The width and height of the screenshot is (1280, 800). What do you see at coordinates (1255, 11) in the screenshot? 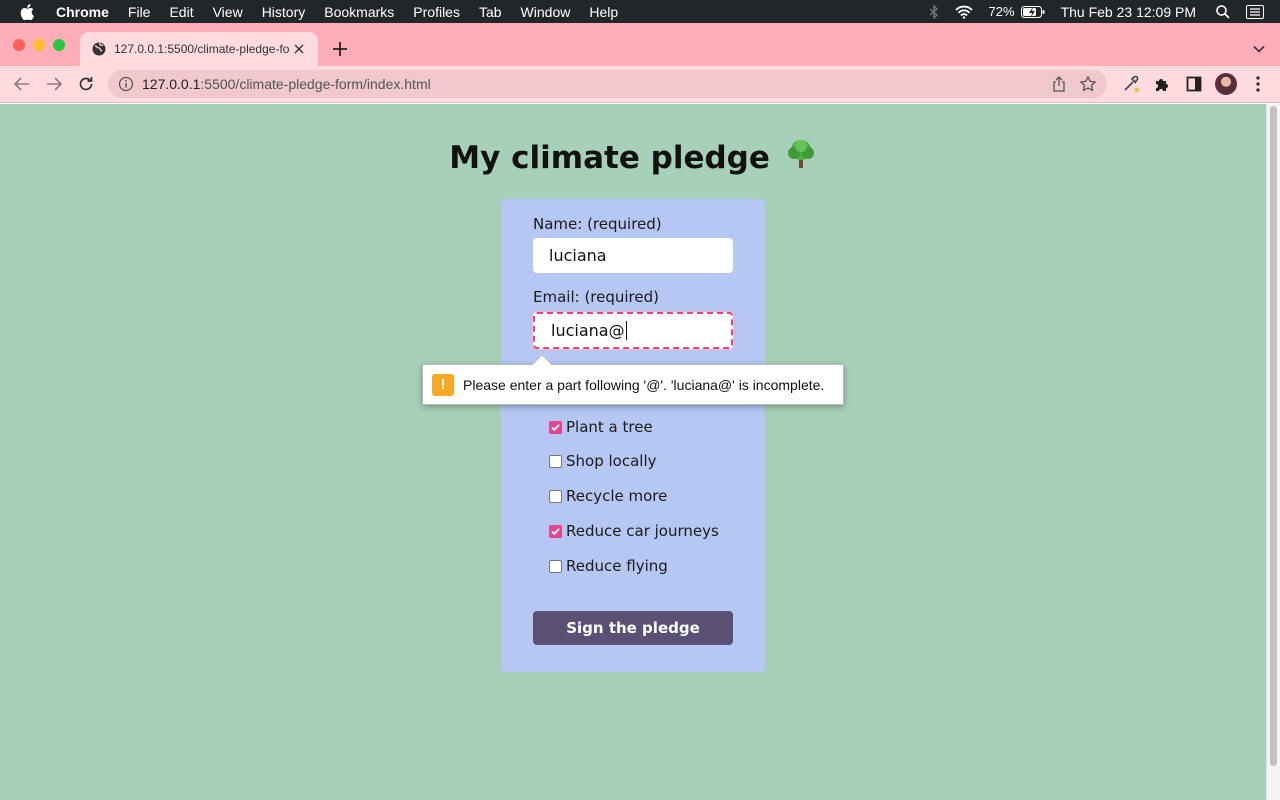
I see `control-center-icon` at bounding box center [1255, 11].